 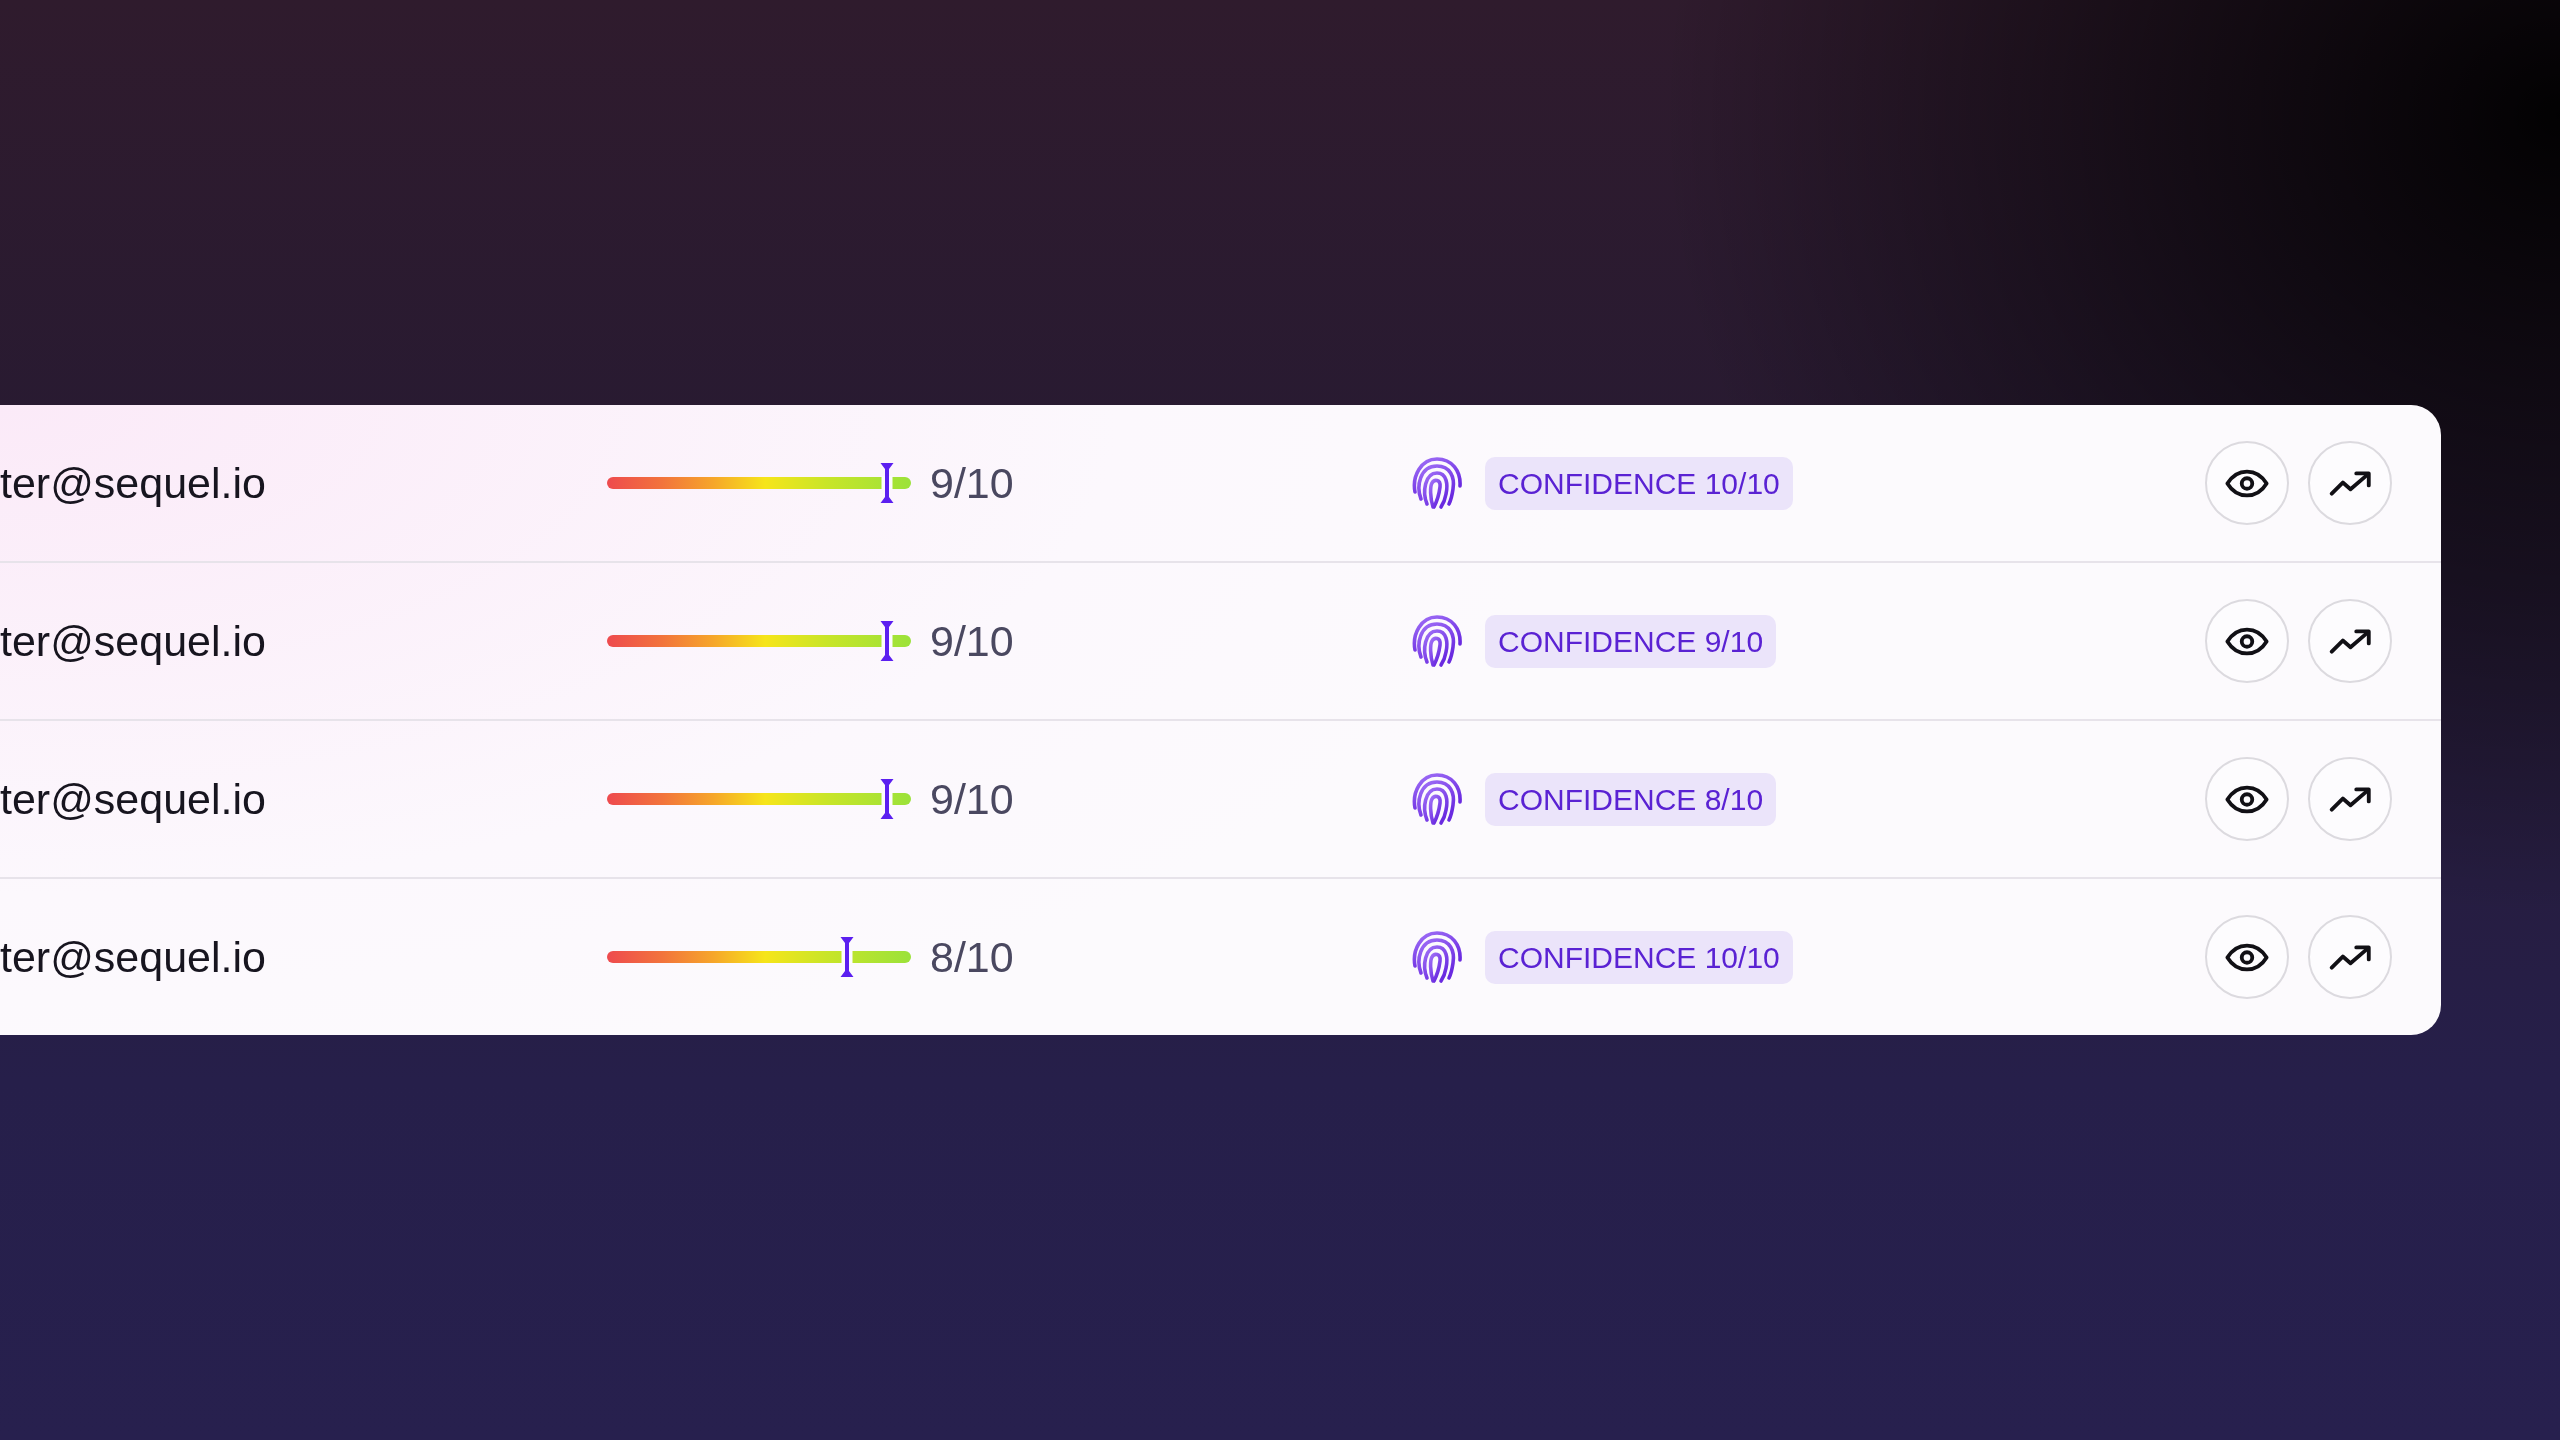 What do you see at coordinates (972, 957) in the screenshot?
I see `score-value: 8/10` at bounding box center [972, 957].